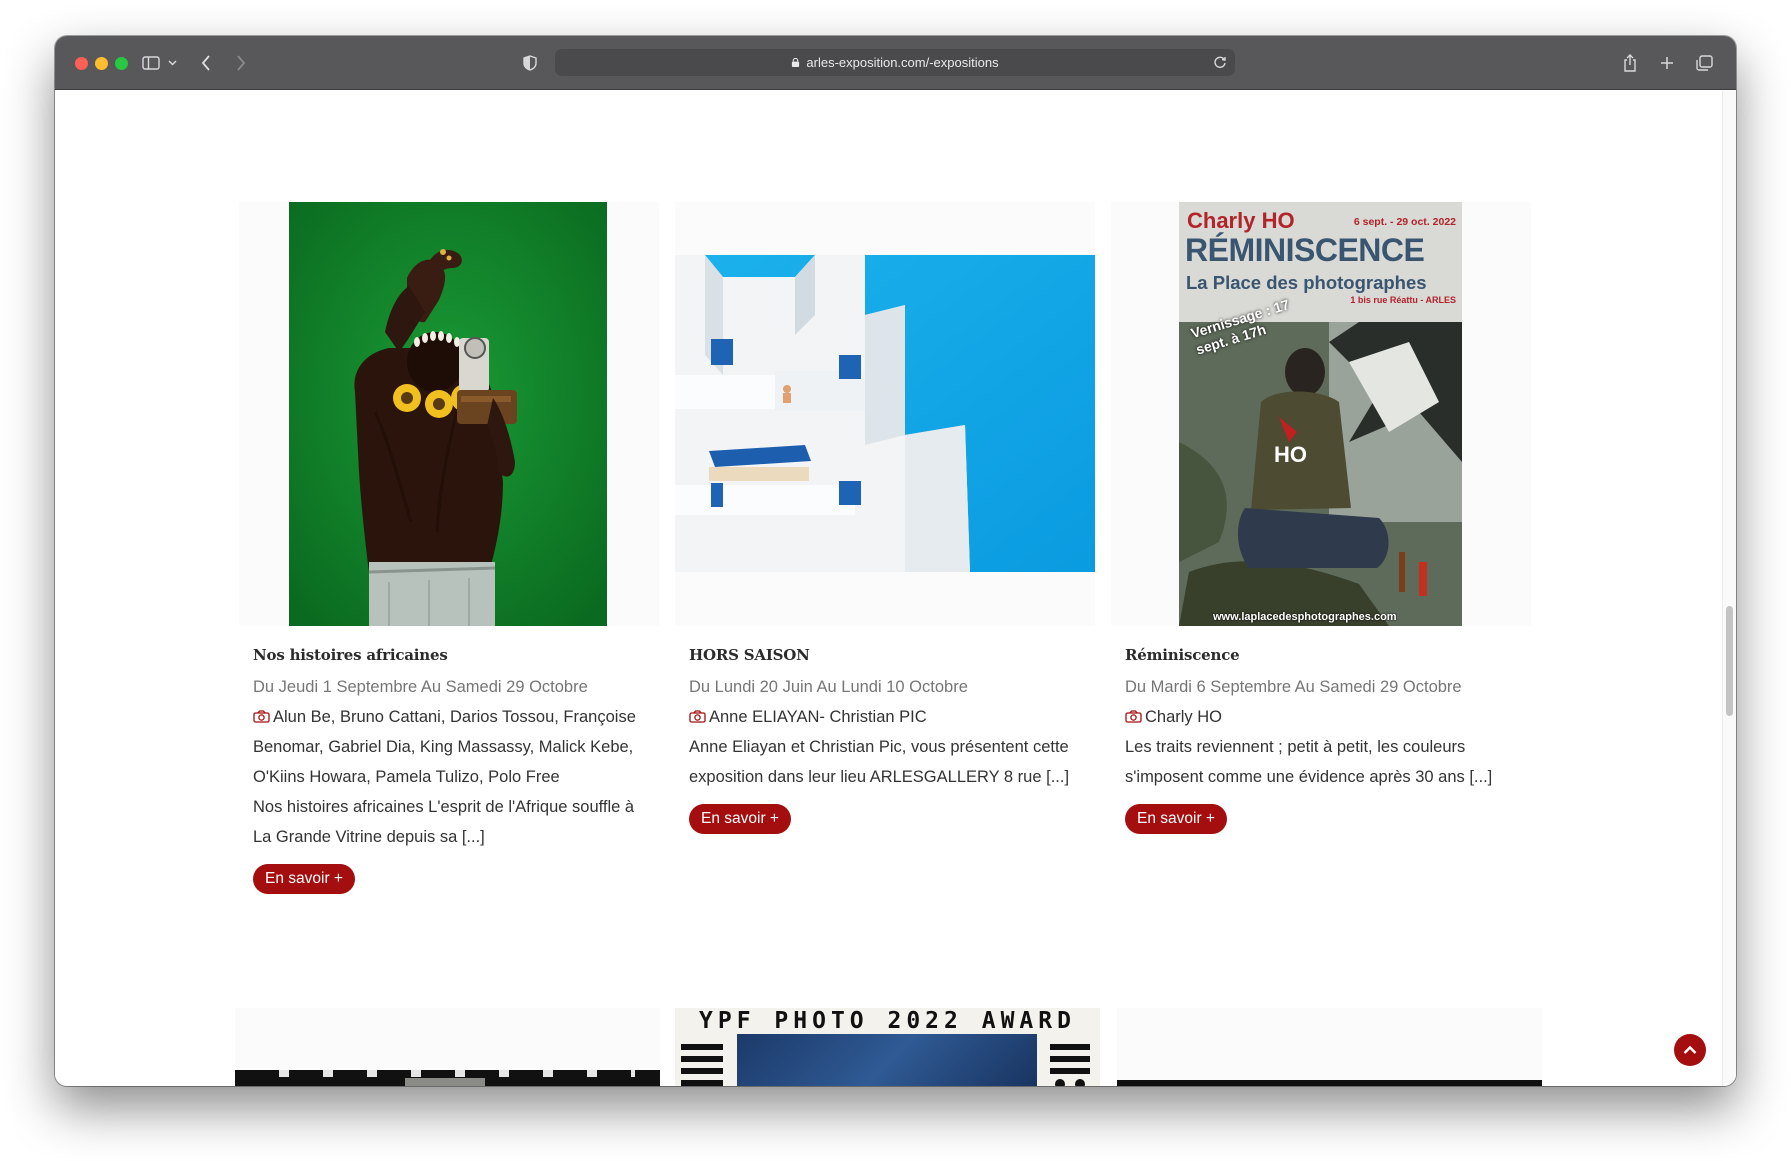  I want to click on exhibition-image-box: YPF PHOTO 2022 AWARD, so click(887, 1047).